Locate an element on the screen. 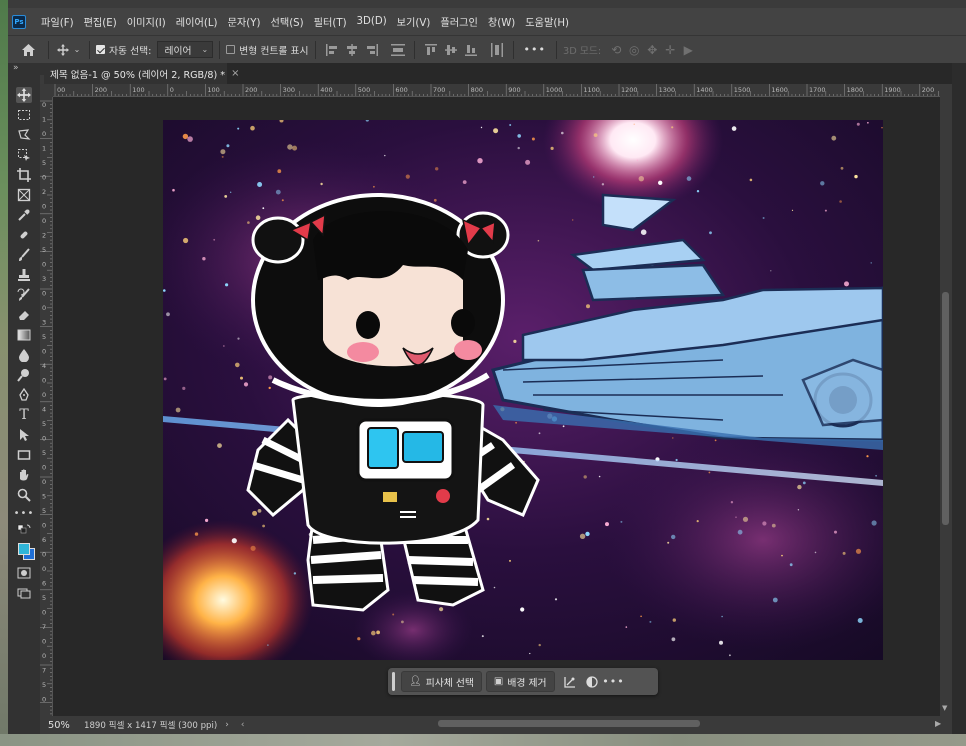  crop-tool-icon is located at coordinates (24, 175).